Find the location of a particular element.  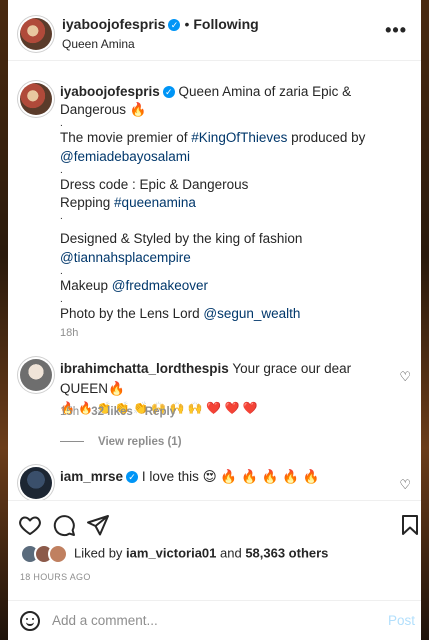

comment-text: I love this 😍 🔥 🔥 🔥 🔥 🔥 is located at coordinates (230, 476).